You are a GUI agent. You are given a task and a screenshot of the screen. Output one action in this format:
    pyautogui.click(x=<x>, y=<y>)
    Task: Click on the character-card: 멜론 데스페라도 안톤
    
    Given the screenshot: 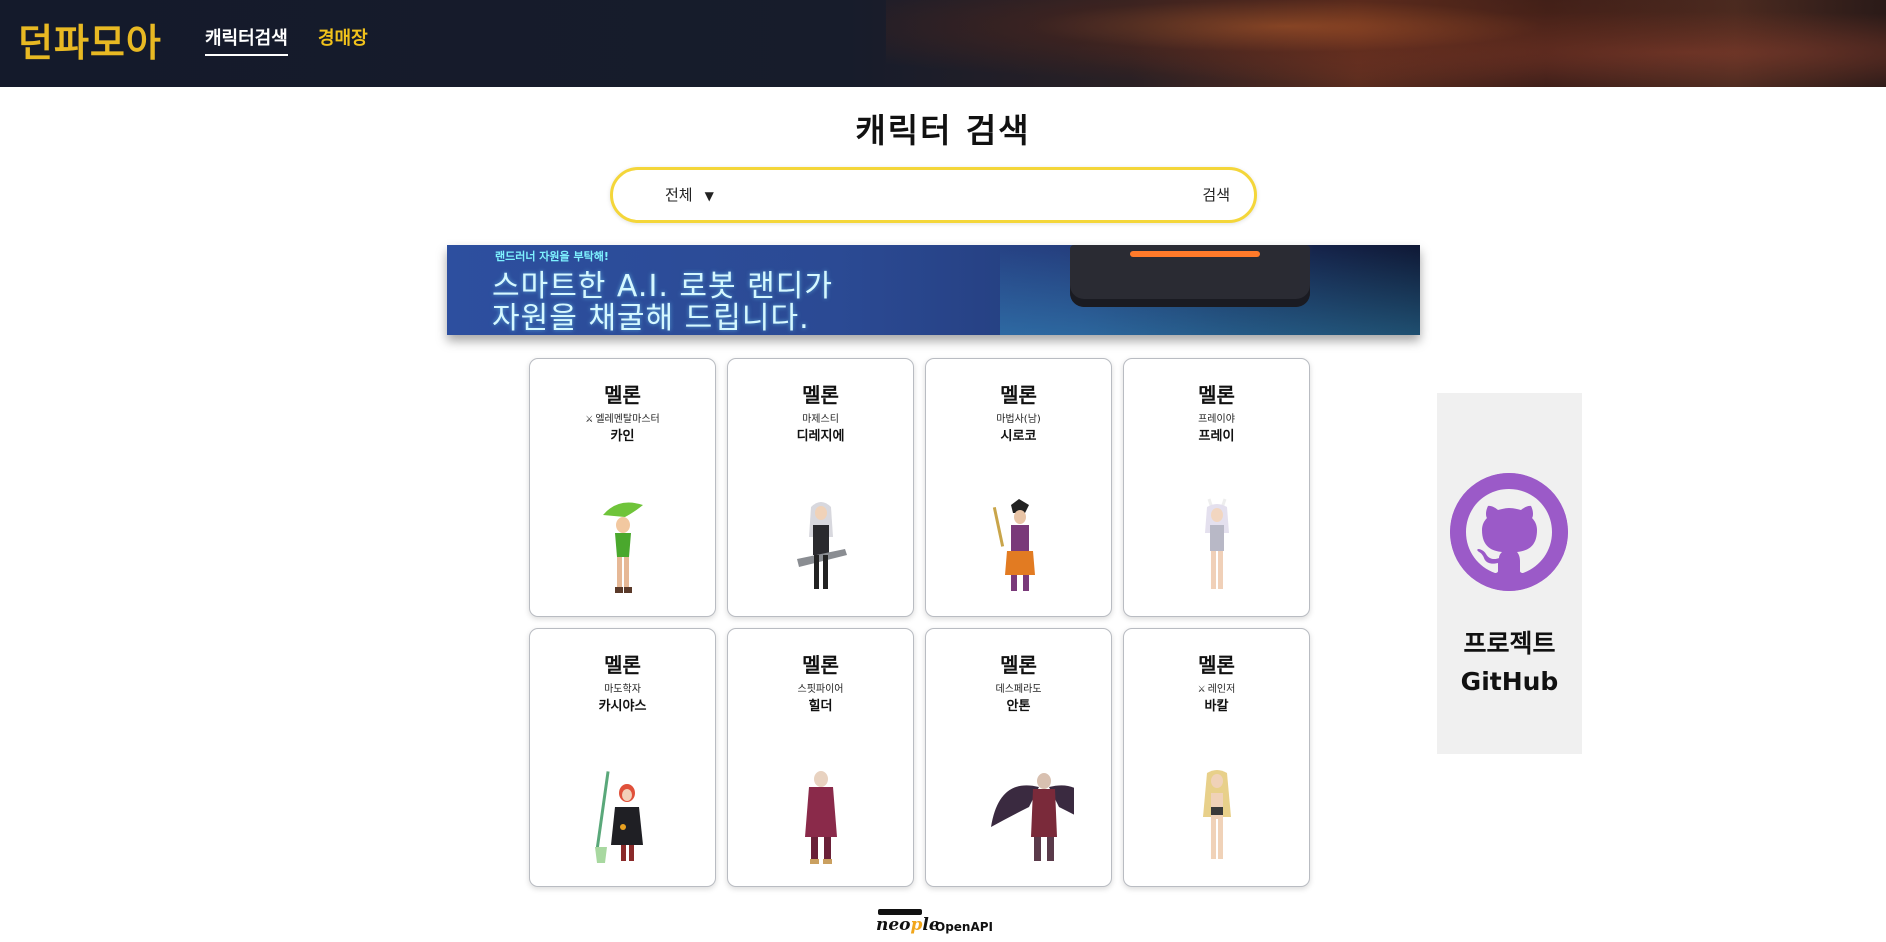 What is the action you would take?
    pyautogui.click(x=1018, y=757)
    